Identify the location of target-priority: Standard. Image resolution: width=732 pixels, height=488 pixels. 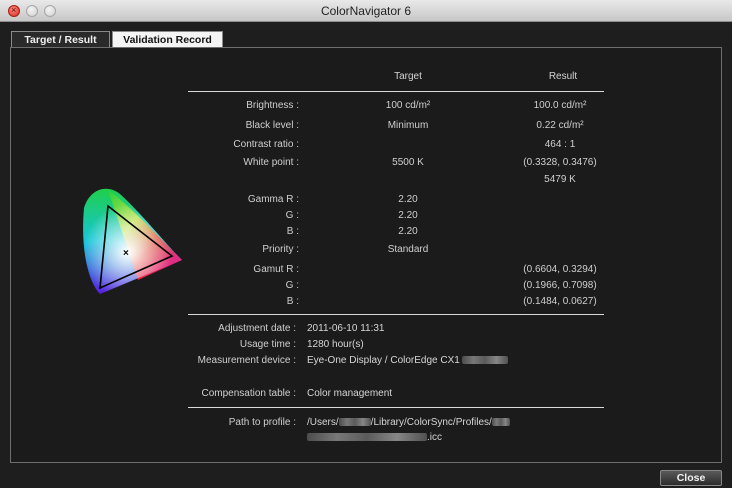
(408, 249).